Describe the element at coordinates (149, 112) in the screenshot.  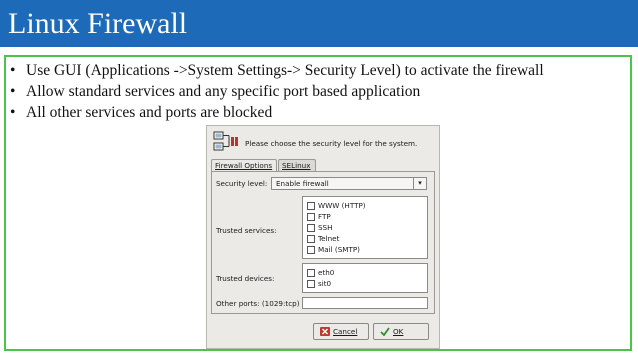
I see `bullet-text: All other services and ports are blocked` at that location.